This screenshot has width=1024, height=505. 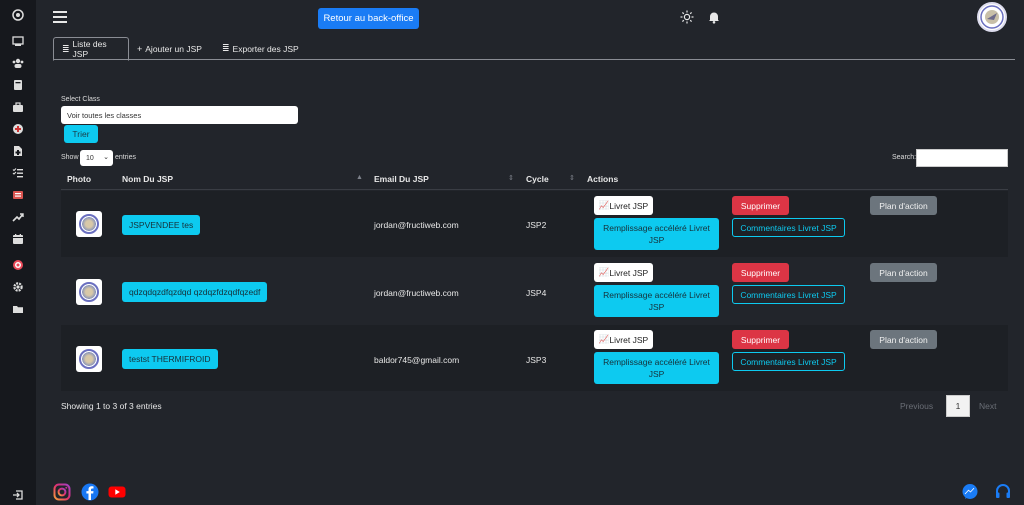 What do you see at coordinates (18, 287) in the screenshot?
I see `settings-icon` at bounding box center [18, 287].